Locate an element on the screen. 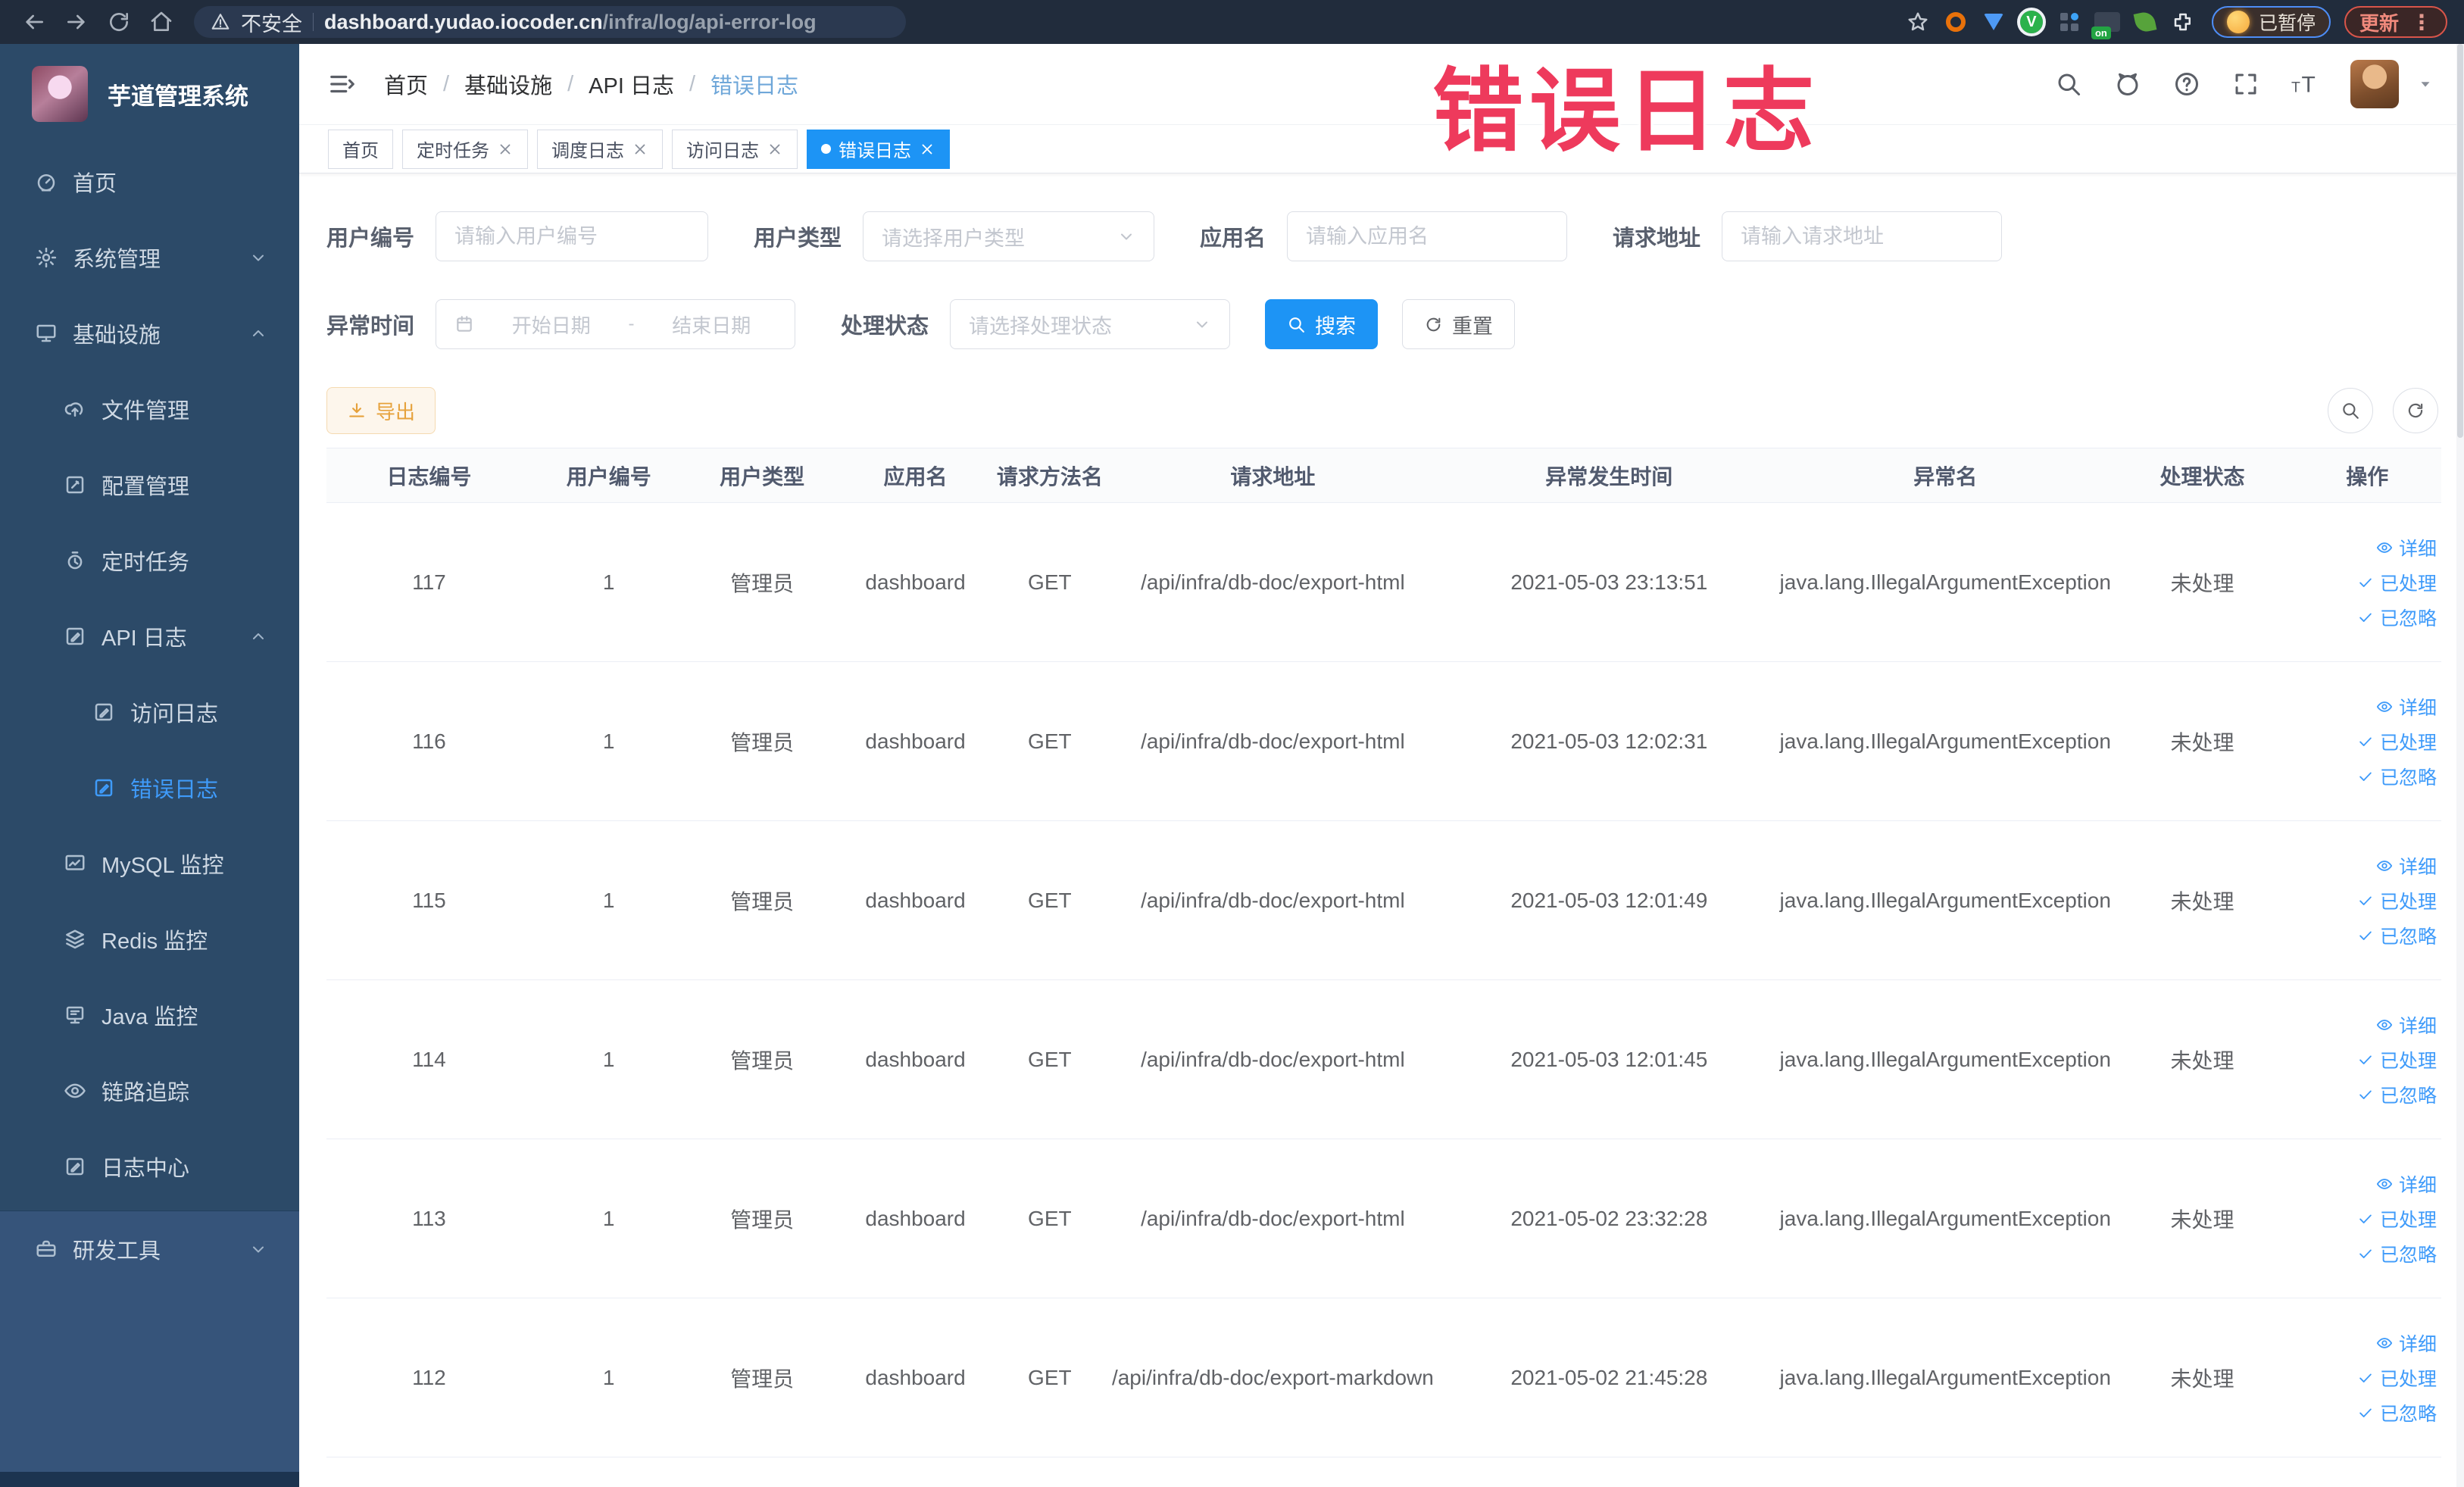 The width and height of the screenshot is (2464, 1487). extension-grid-icon is located at coordinates (2069, 22).